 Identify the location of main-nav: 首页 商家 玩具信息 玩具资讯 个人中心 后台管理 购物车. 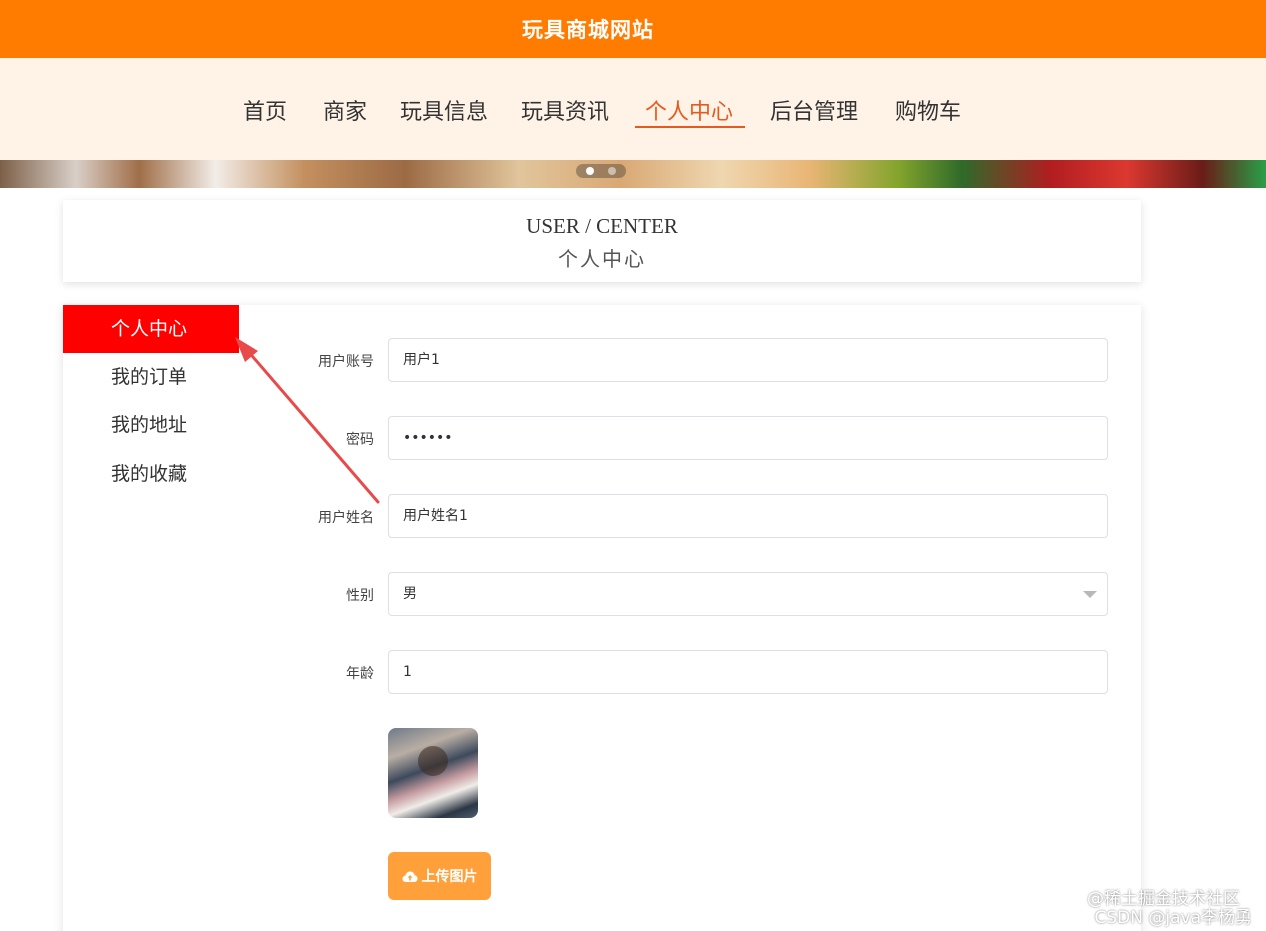
(633, 109).